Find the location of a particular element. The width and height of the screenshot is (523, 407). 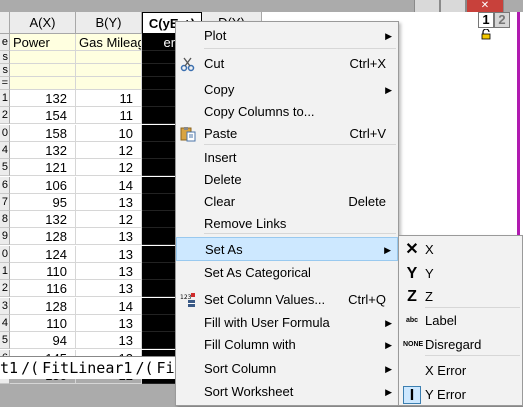

page-2-button: 2 is located at coordinates (502, 20).